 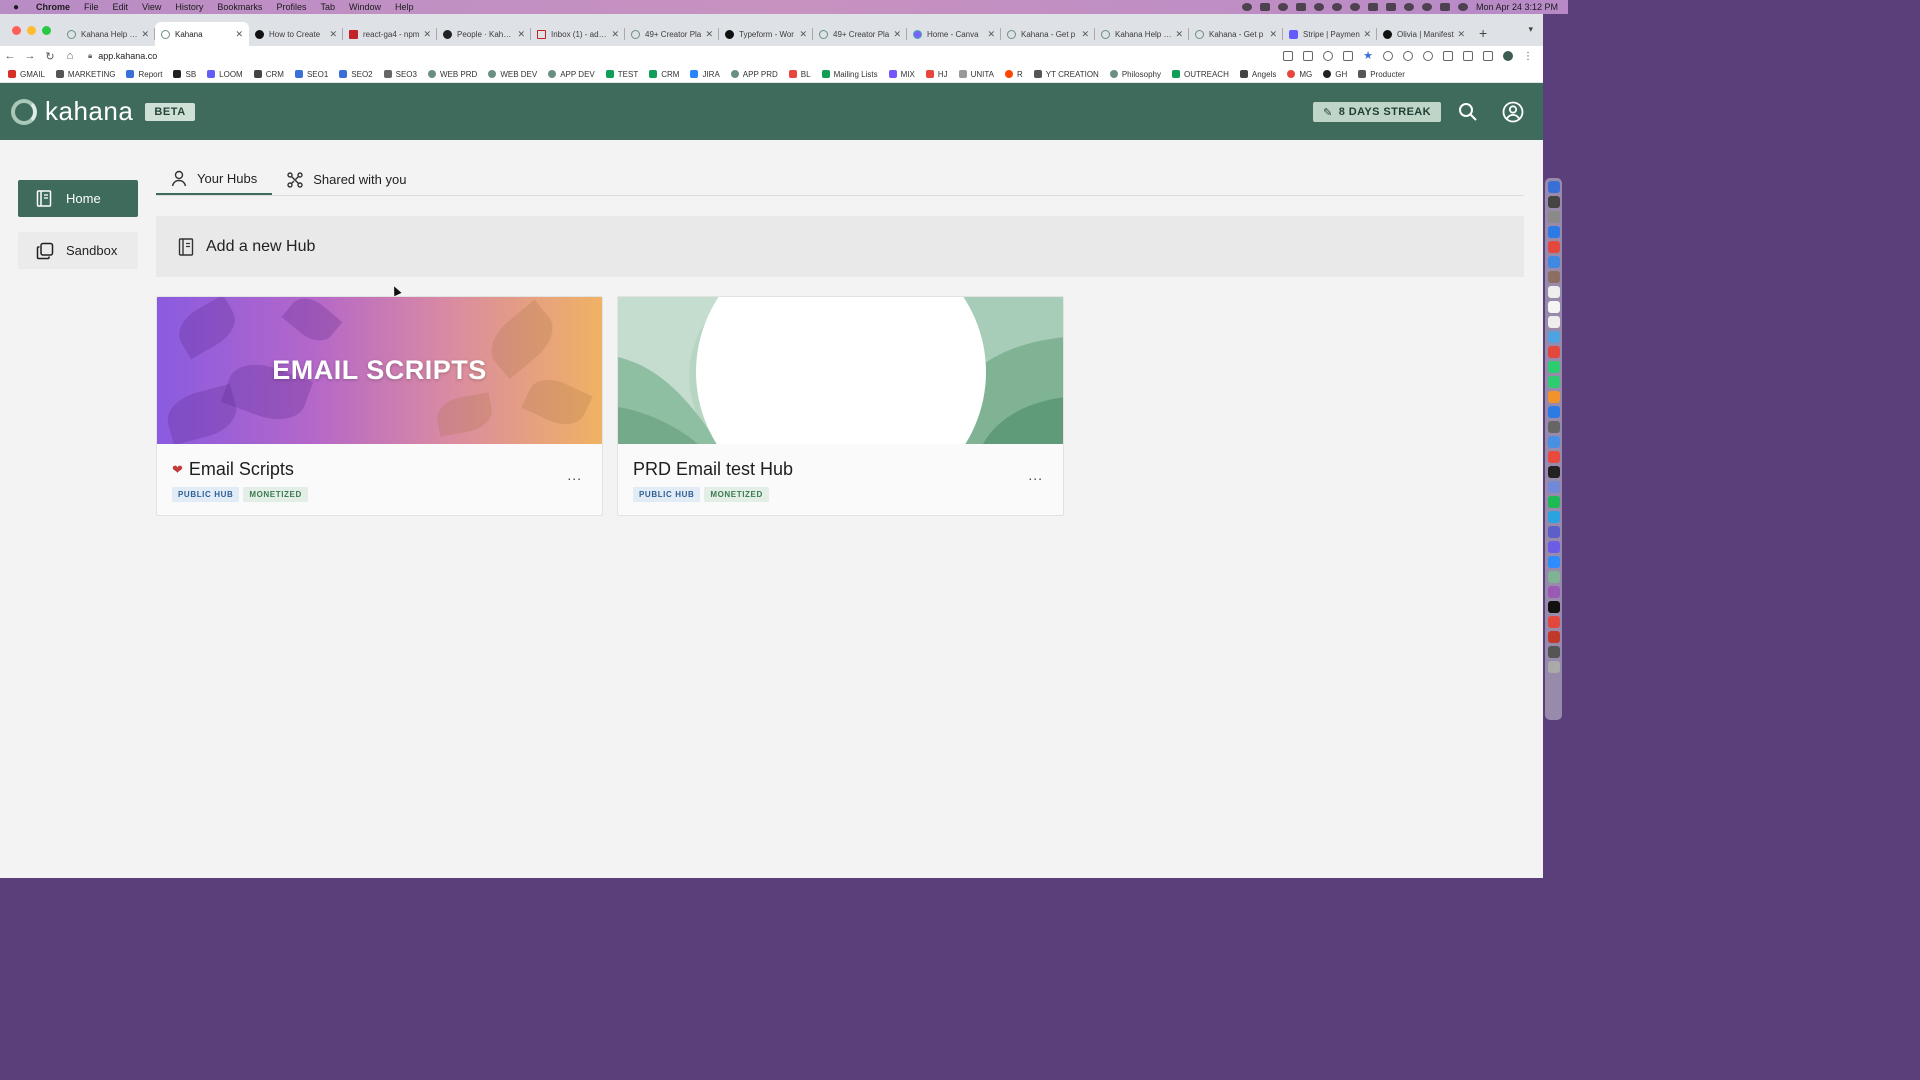 I want to click on bookmark-item: APP PRD, so click(x=754, y=74).